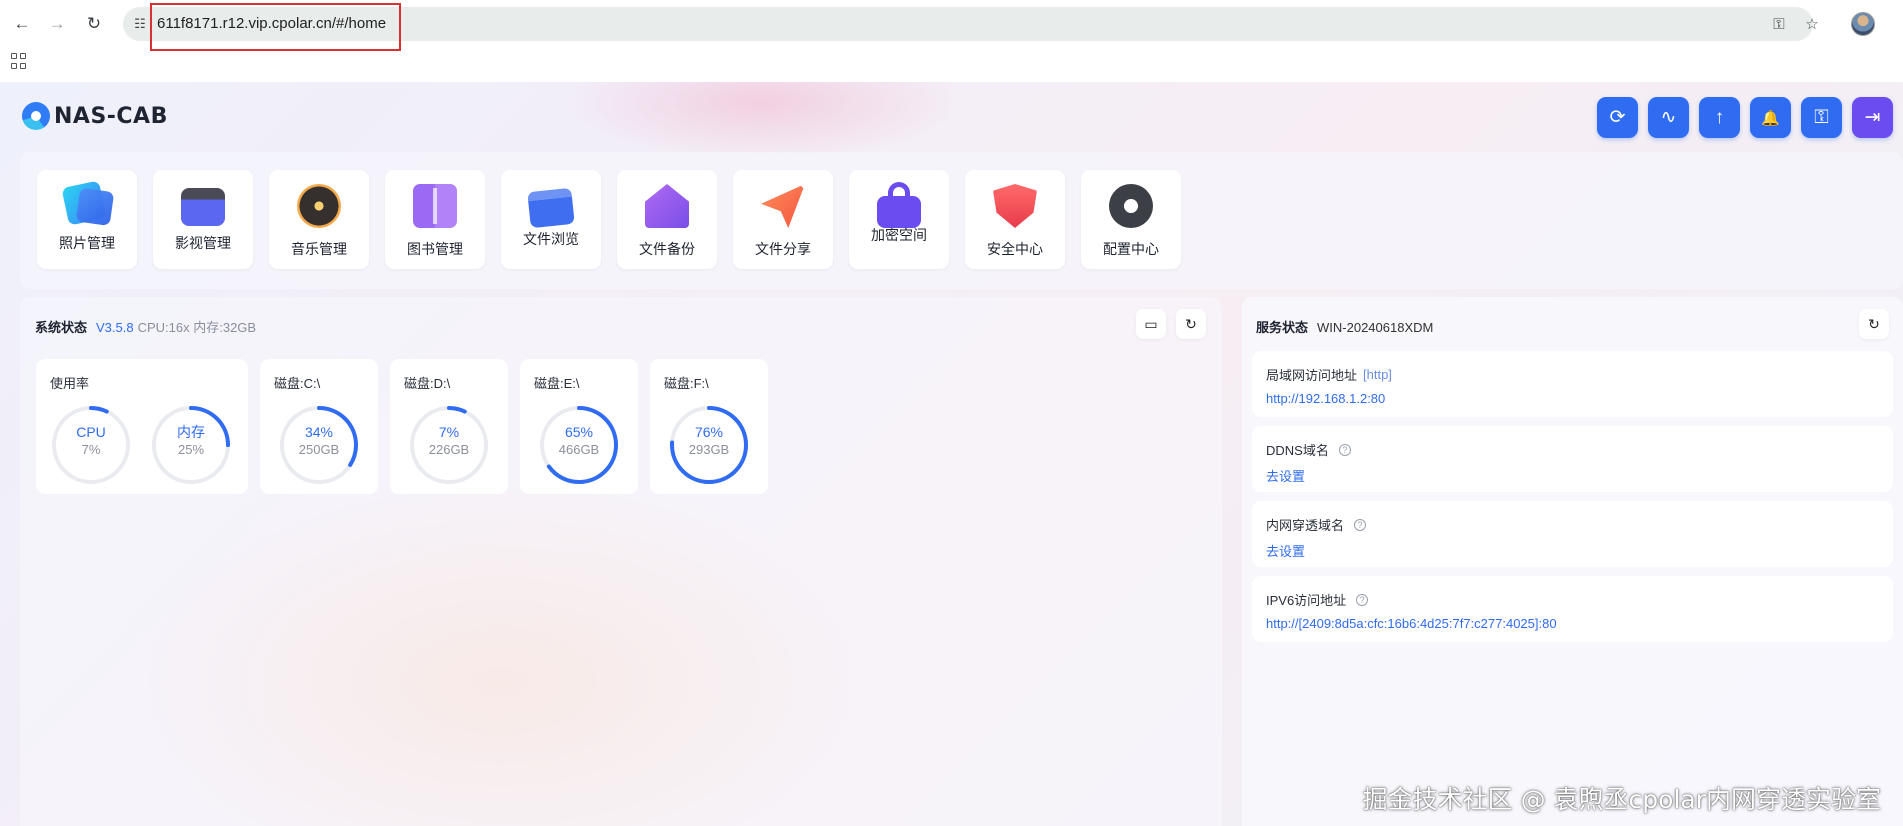 This screenshot has height=826, width=1903. Describe the element at coordinates (271, 23) in the screenshot. I see `url-text: 611f8171.r12.vip.cpolar.cn/#/home` at that location.